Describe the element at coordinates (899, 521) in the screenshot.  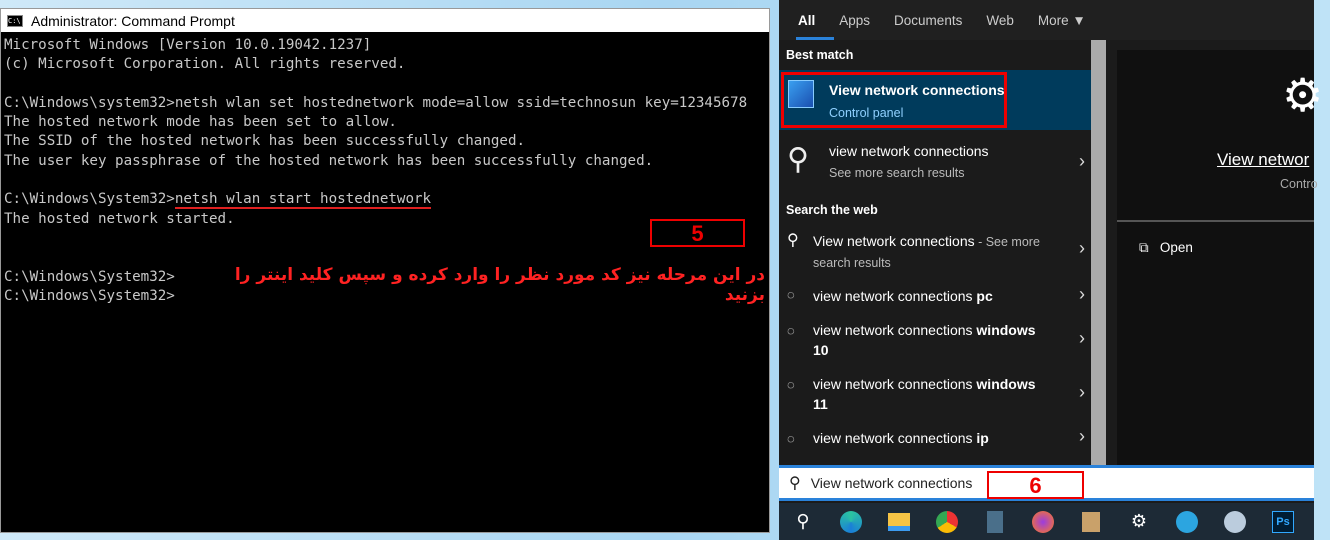
I see `file-explorer-icon` at that location.